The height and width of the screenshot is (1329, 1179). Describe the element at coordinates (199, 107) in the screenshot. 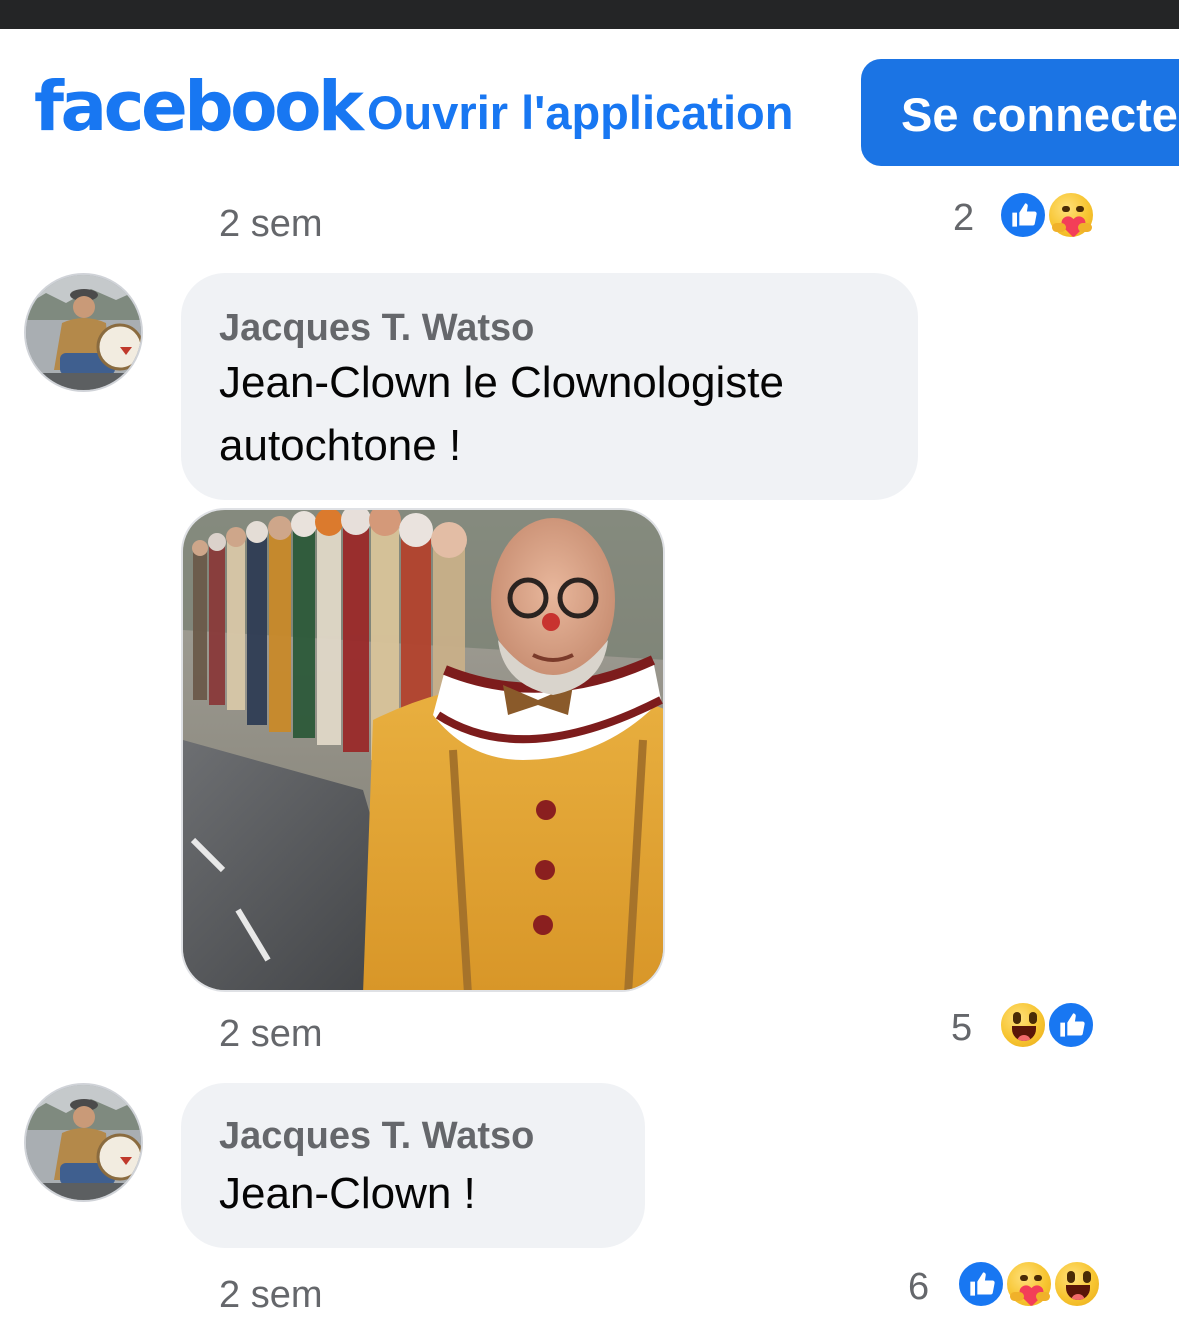

I see `facebook-logo: facebook` at that location.